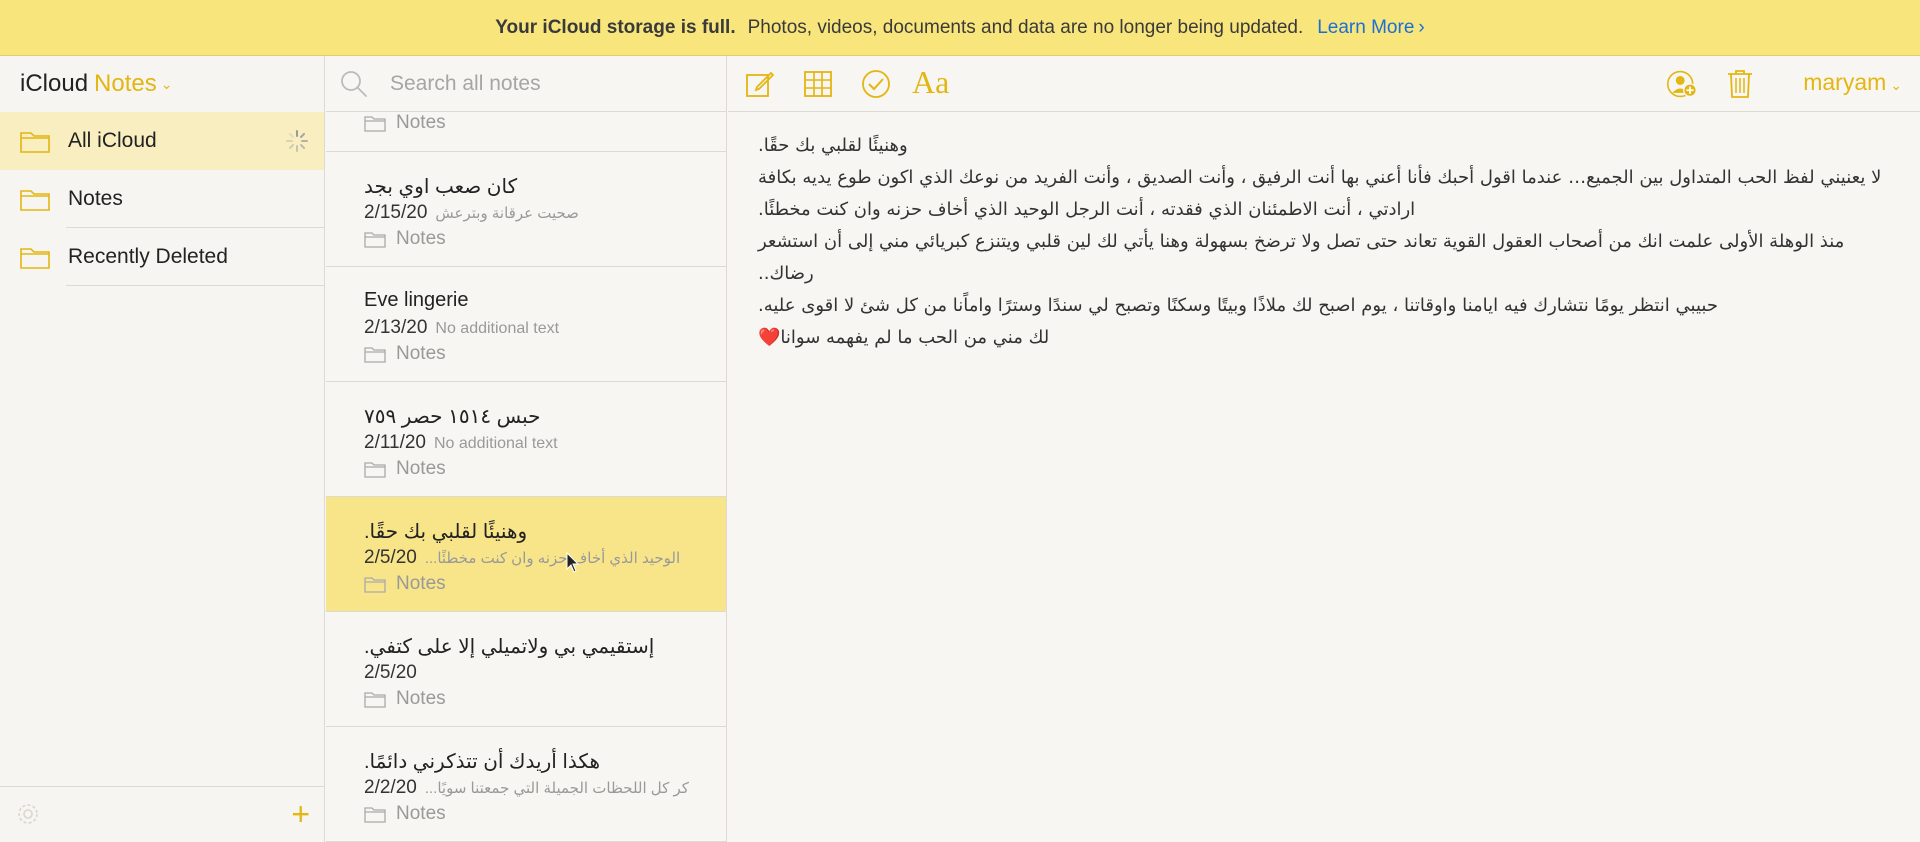 This screenshot has height=842, width=1920. What do you see at coordinates (416, 300) in the screenshot?
I see `note-title: Eve lingerie` at bounding box center [416, 300].